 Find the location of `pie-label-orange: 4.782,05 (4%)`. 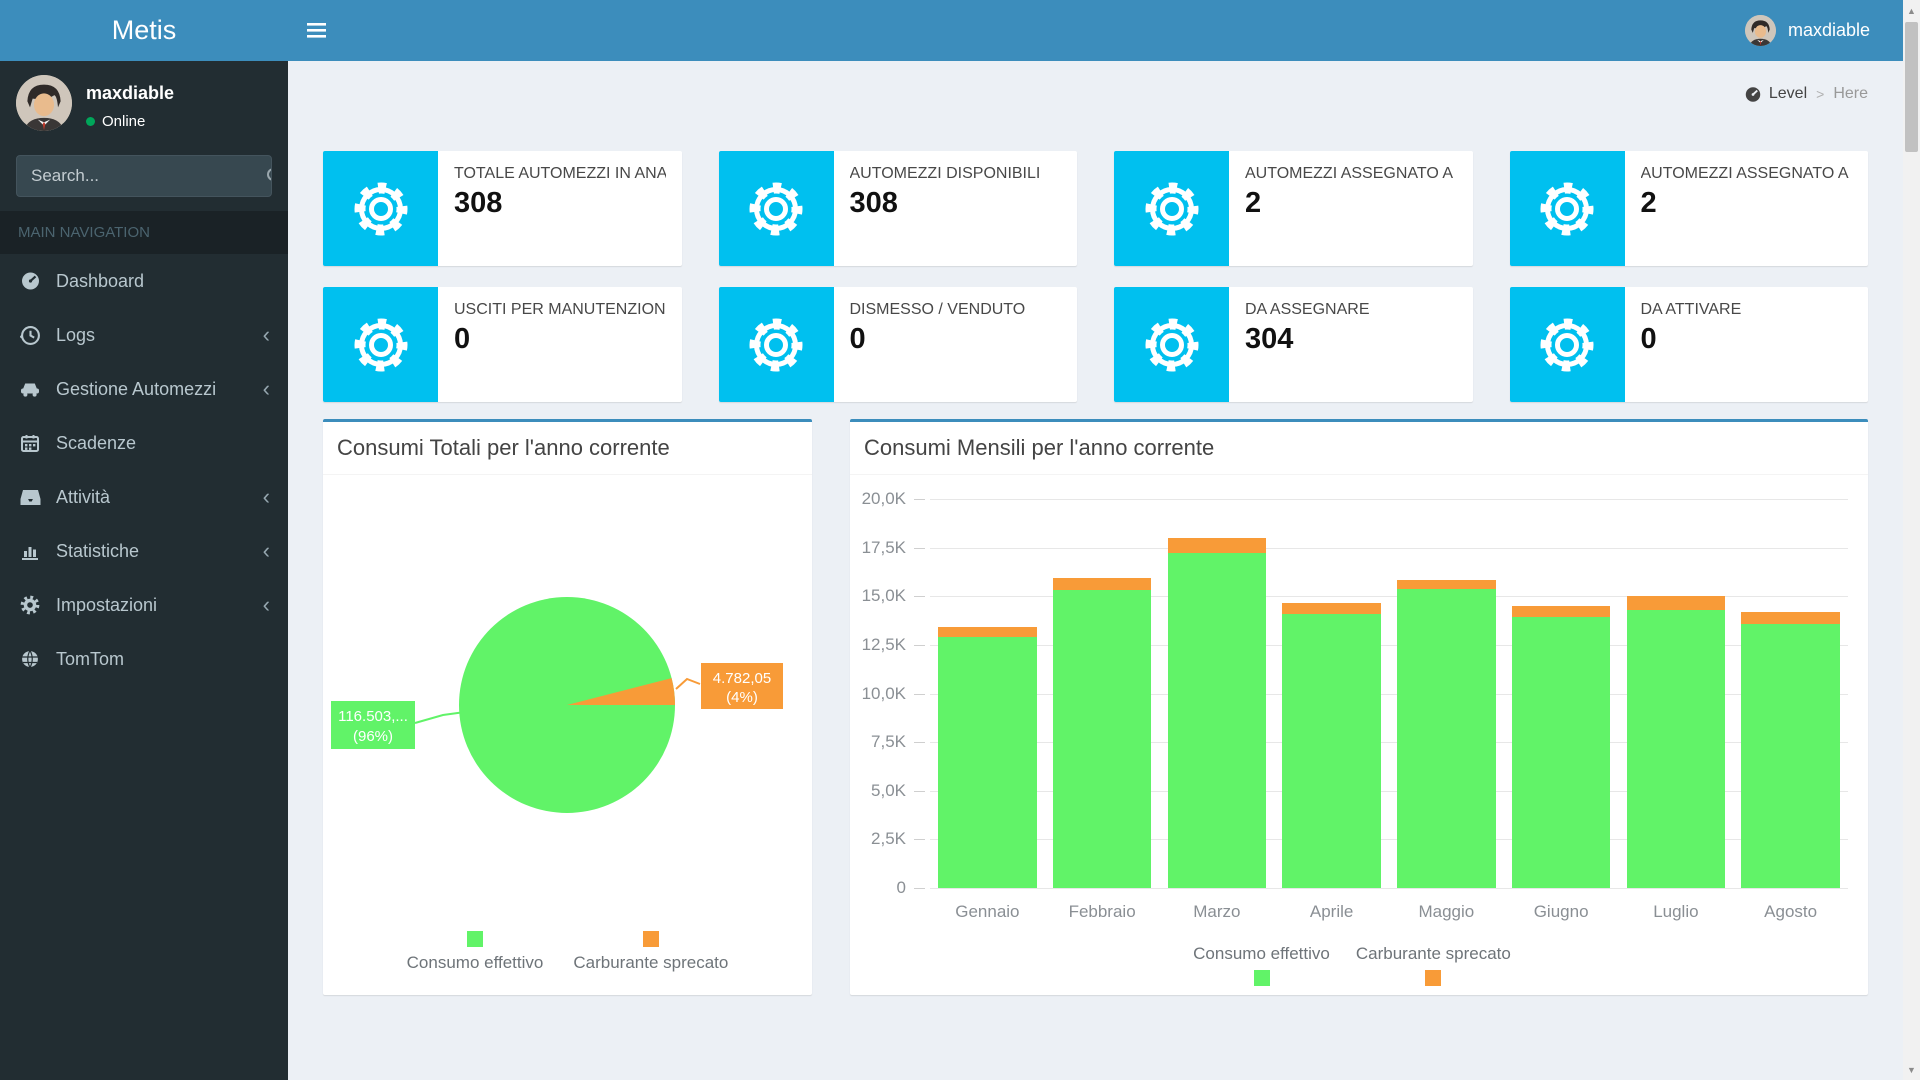

pie-label-orange: 4.782,05 (4%) is located at coordinates (742, 686).